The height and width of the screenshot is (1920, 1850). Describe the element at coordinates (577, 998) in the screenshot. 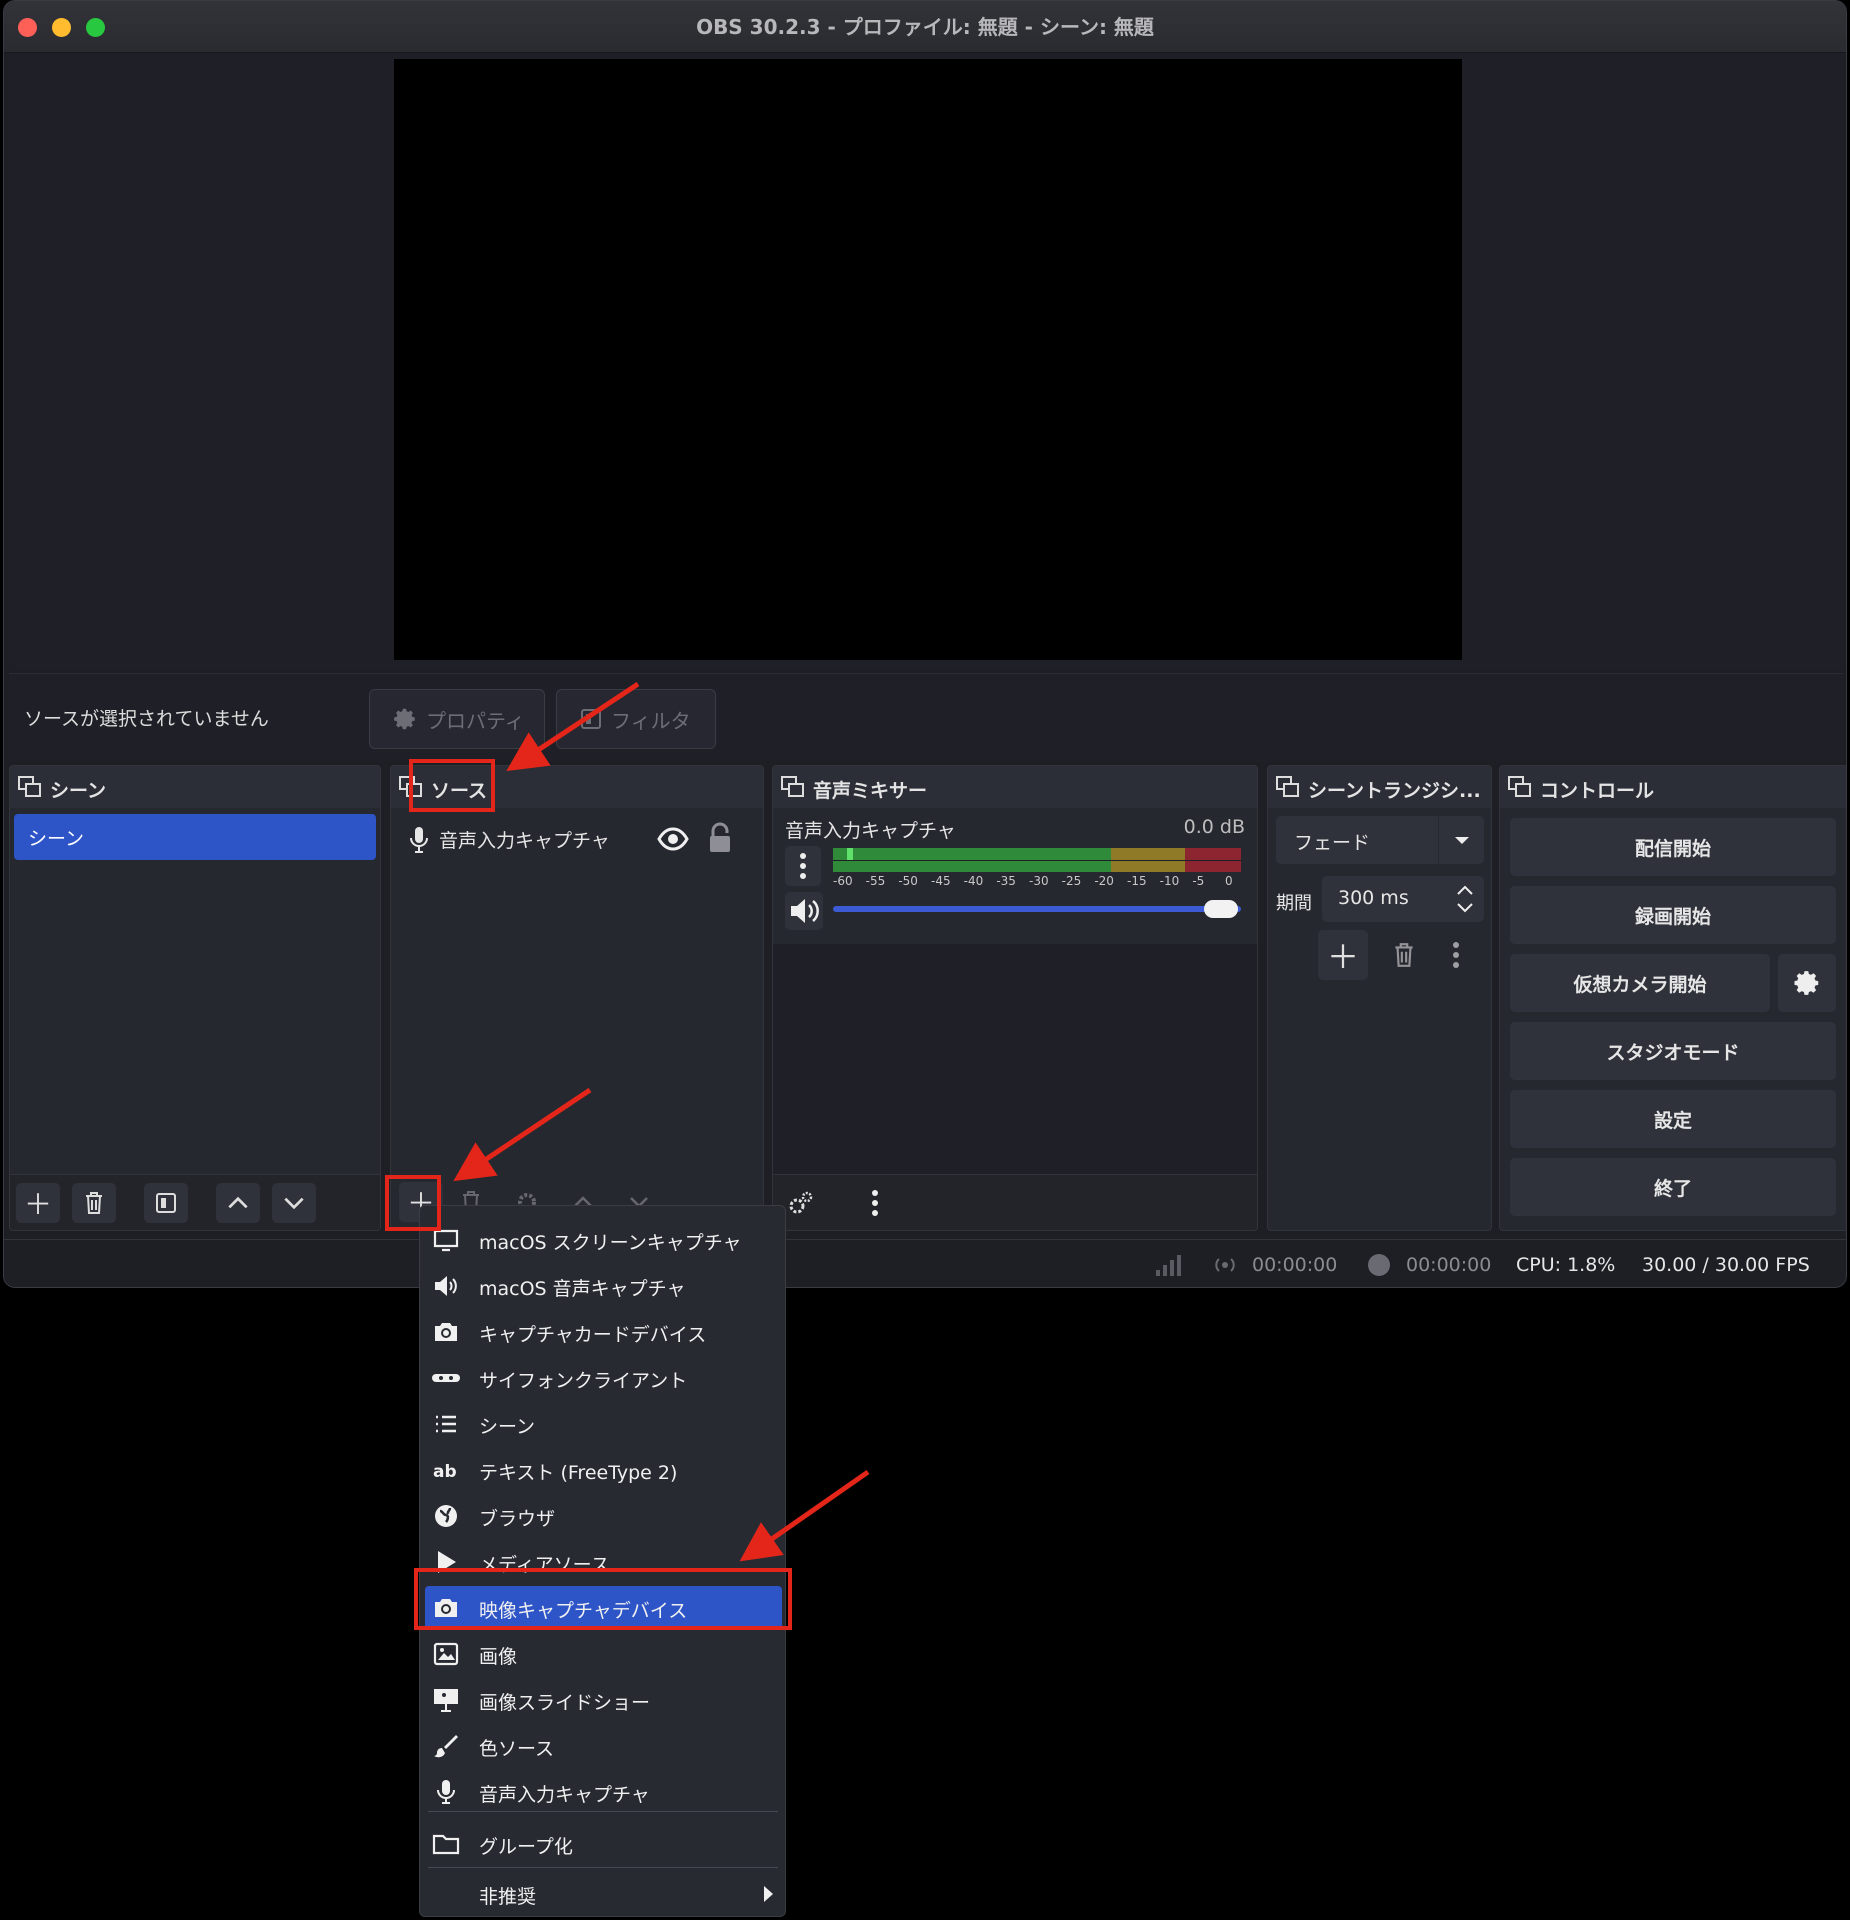

I see `sources-dock: ソース 音声入力キャプチャ ＋` at that location.